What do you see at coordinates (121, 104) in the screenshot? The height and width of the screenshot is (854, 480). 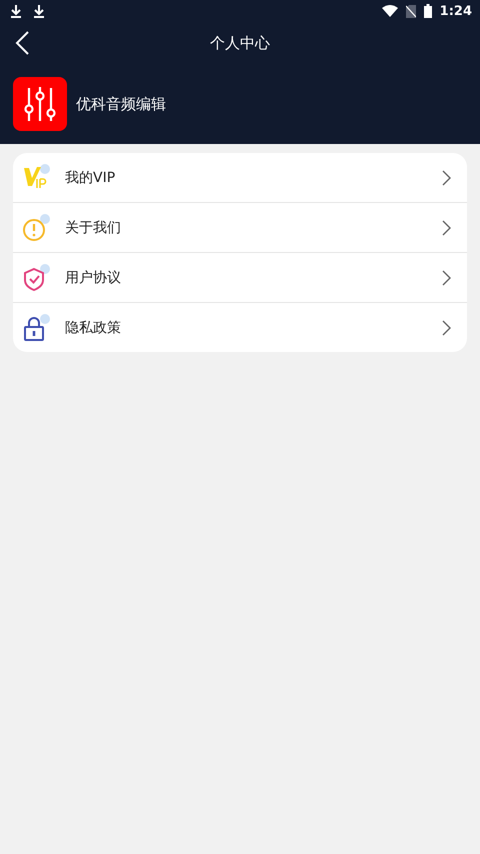 I see `app-name: 优科音频编辑` at bounding box center [121, 104].